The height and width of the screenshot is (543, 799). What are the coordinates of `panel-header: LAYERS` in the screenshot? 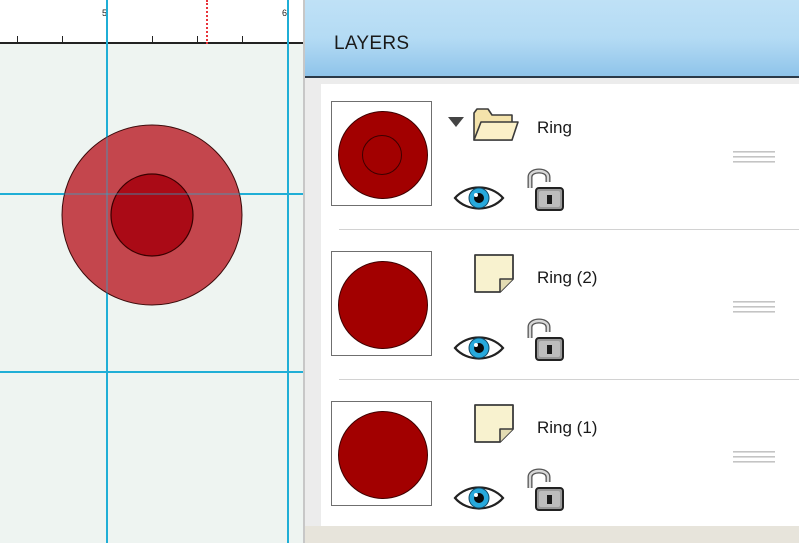 It's located at (552, 39).